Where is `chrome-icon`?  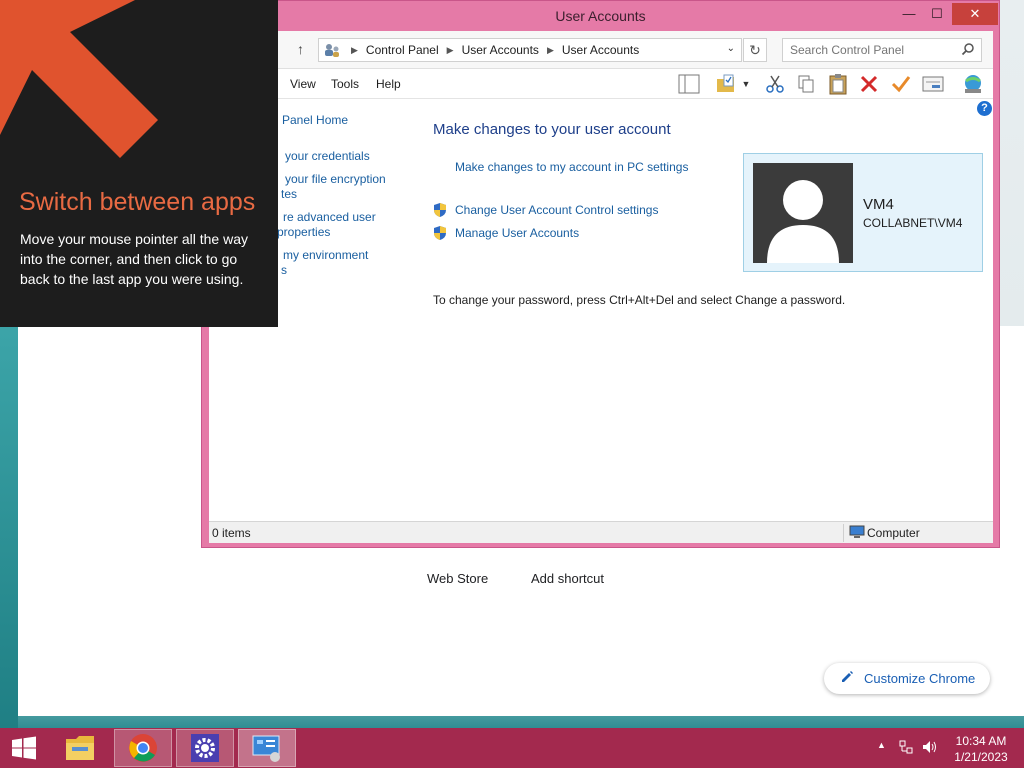
chrome-icon is located at coordinates (143, 748).